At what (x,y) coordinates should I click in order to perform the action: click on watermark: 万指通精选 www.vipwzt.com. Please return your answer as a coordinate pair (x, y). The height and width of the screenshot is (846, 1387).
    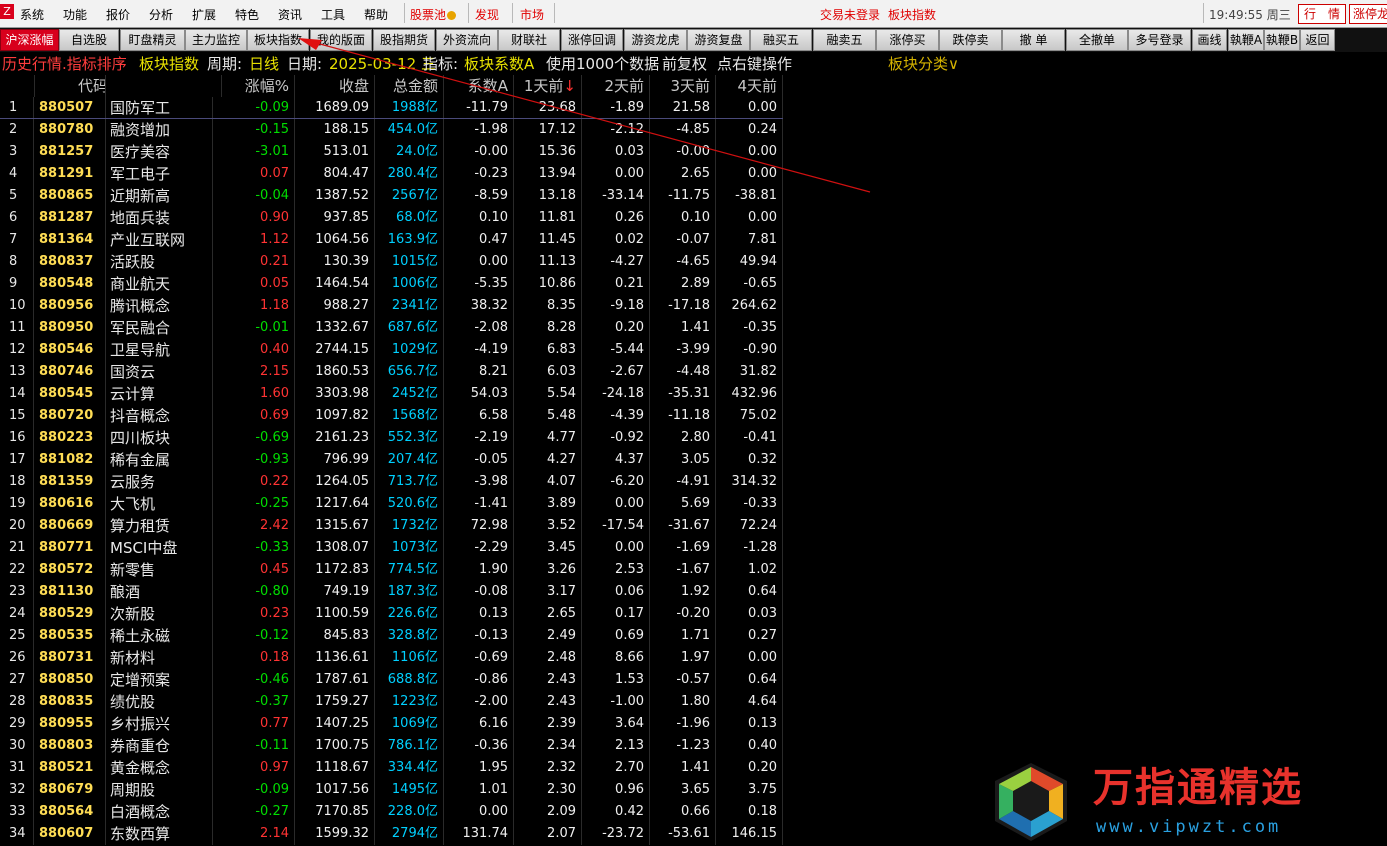
    Looking at the image, I should click on (1185, 801).